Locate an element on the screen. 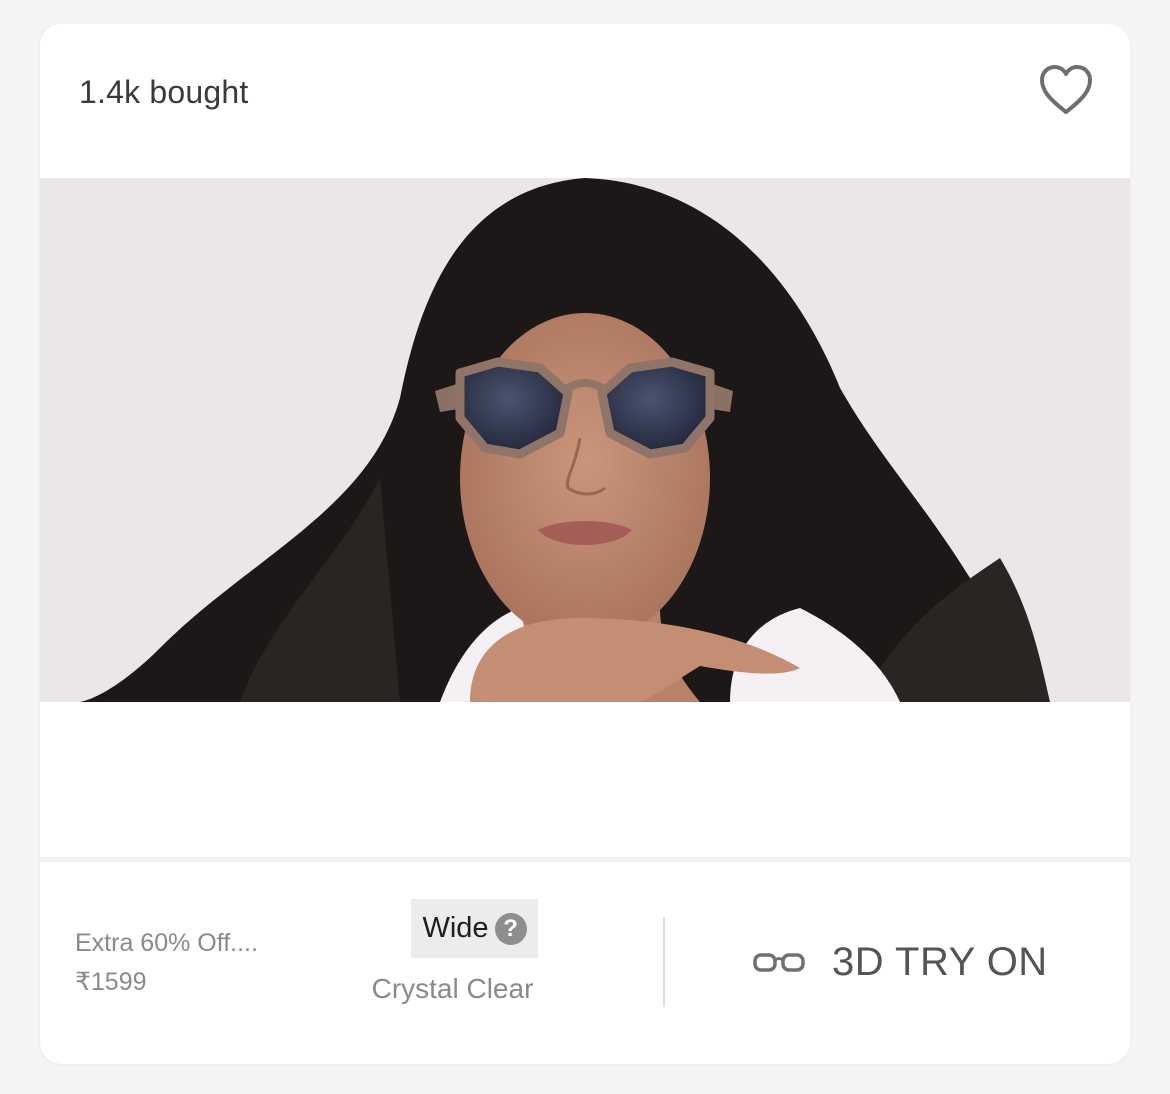 This screenshot has height=1094, width=1170. glasses-icon is located at coordinates (779, 962).